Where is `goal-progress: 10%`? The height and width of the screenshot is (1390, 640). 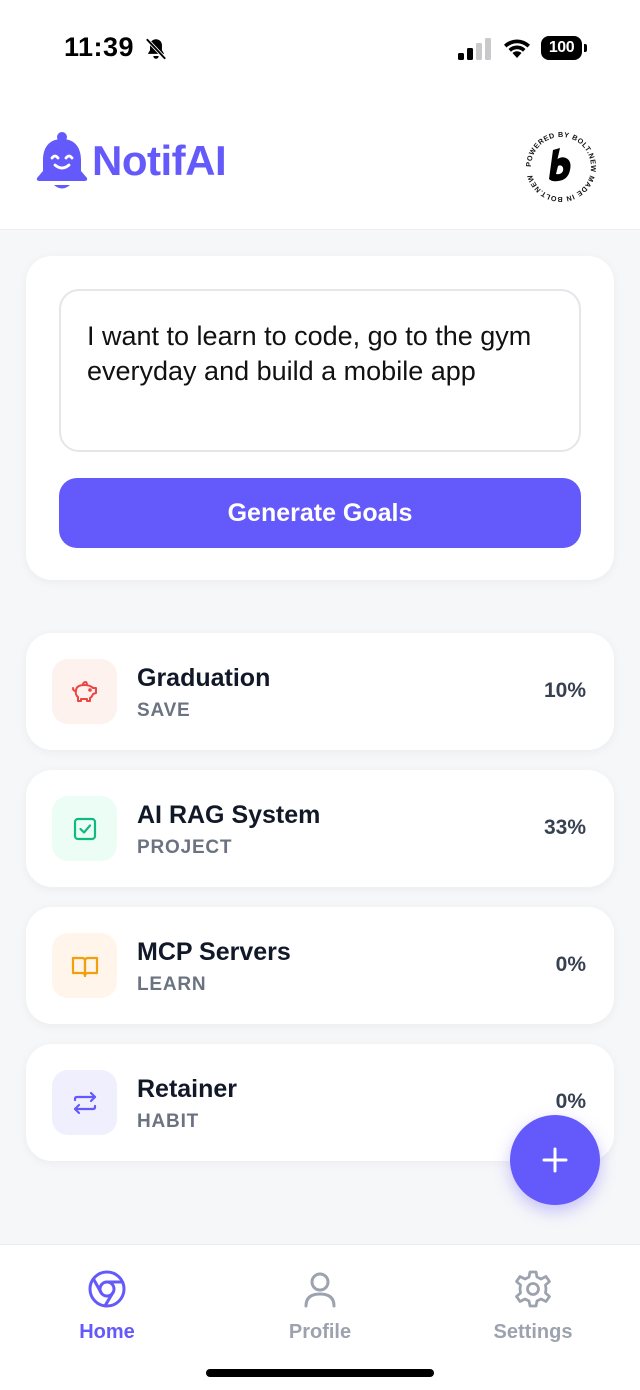
goal-progress: 10% is located at coordinates (564, 690).